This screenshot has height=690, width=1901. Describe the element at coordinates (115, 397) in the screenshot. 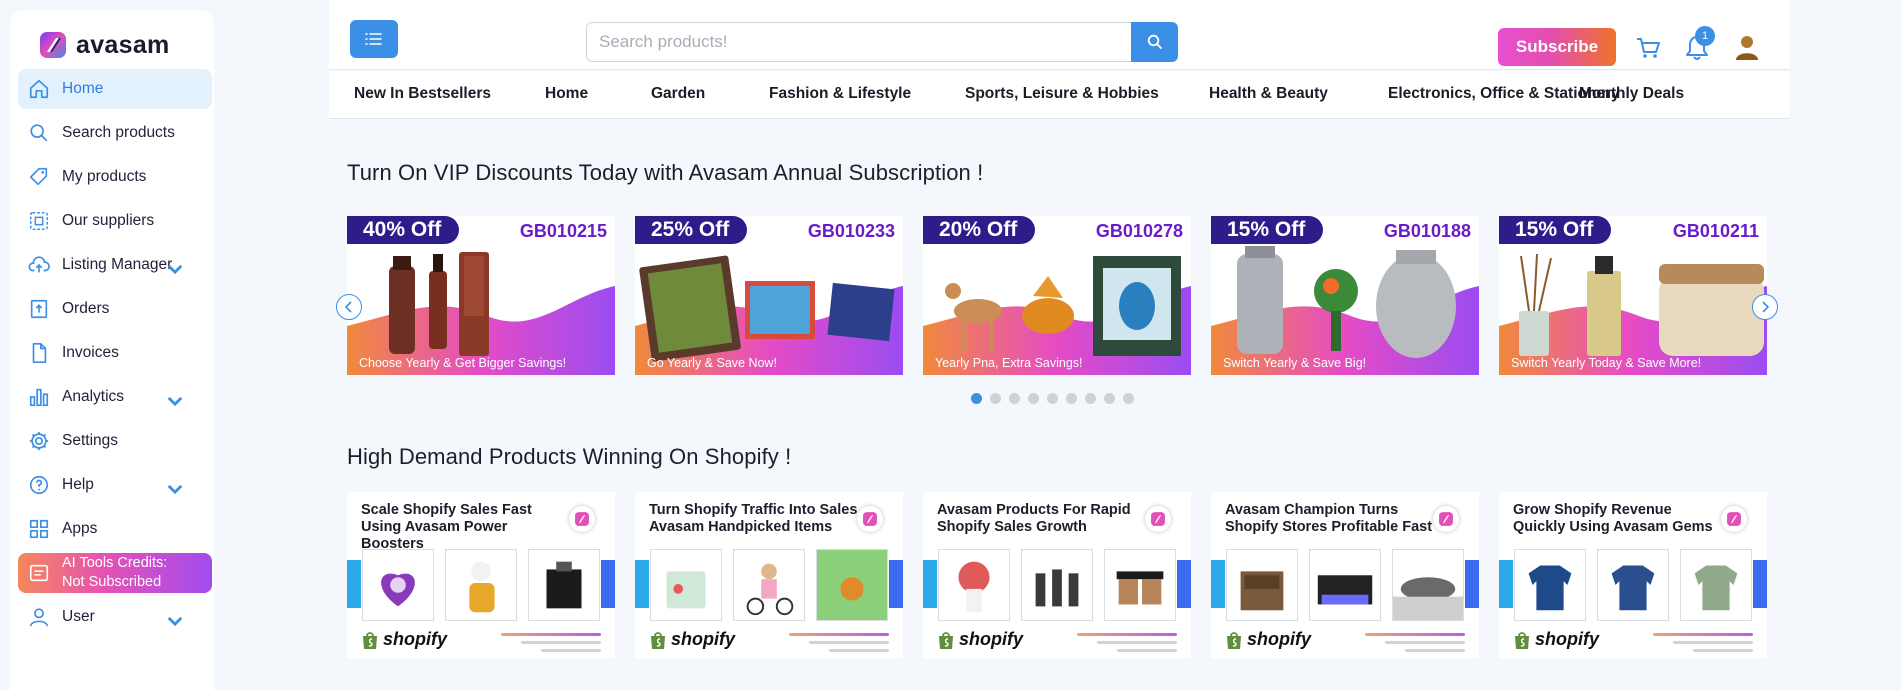

I see `sidebar-item-analytics: Analytics` at that location.